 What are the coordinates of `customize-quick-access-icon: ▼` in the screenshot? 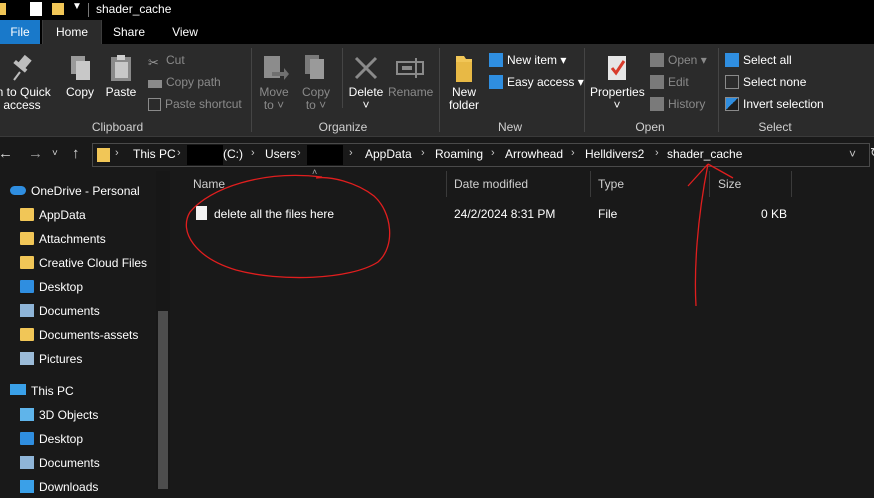 It's located at (77, 8).